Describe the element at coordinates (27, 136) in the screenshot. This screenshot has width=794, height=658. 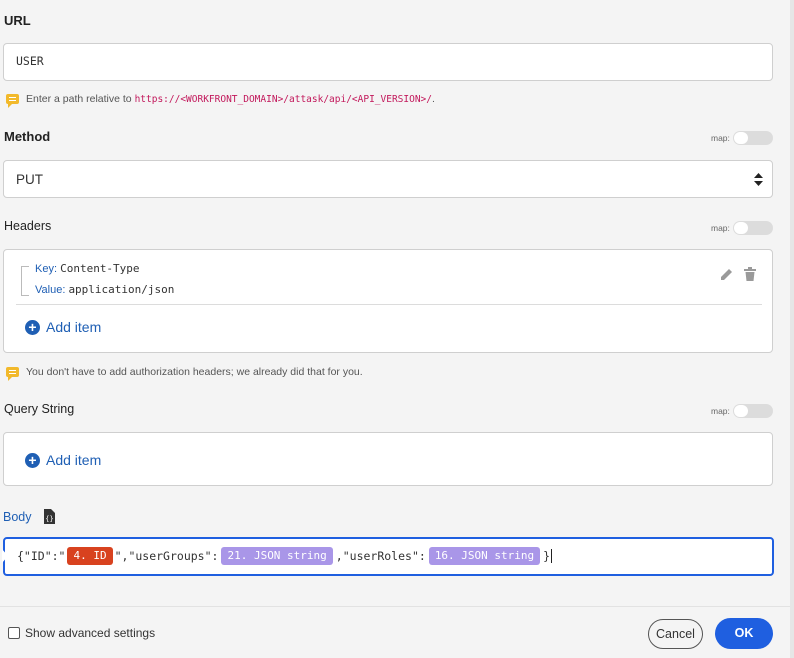
I see `method-label: Method` at that location.